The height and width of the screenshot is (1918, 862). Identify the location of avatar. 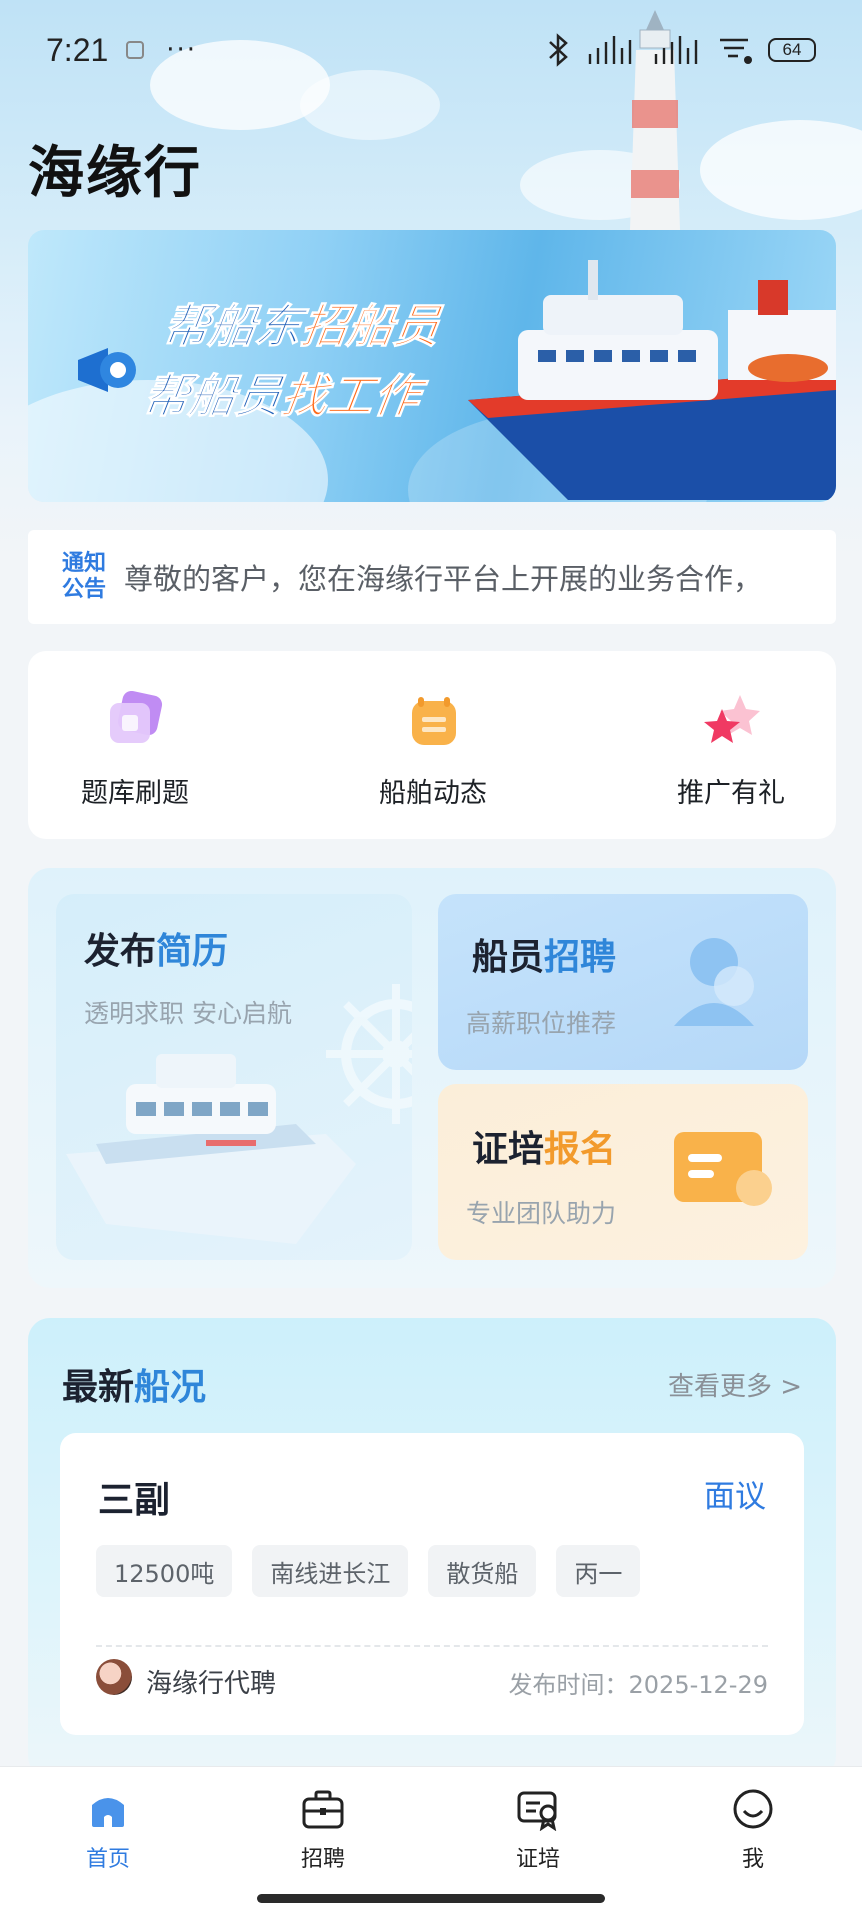
(114, 1677).